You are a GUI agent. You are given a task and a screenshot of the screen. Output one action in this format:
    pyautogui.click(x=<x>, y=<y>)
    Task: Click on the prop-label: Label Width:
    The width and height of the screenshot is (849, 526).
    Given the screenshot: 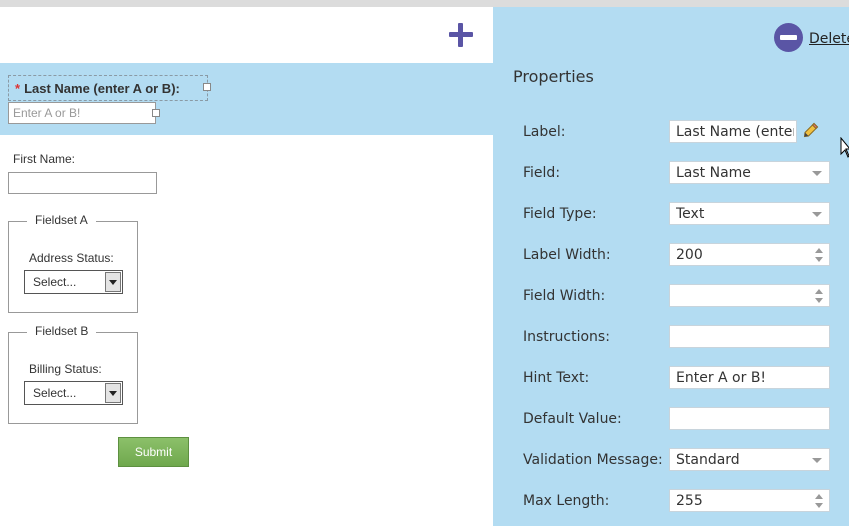 What is the action you would take?
    pyautogui.click(x=567, y=255)
    